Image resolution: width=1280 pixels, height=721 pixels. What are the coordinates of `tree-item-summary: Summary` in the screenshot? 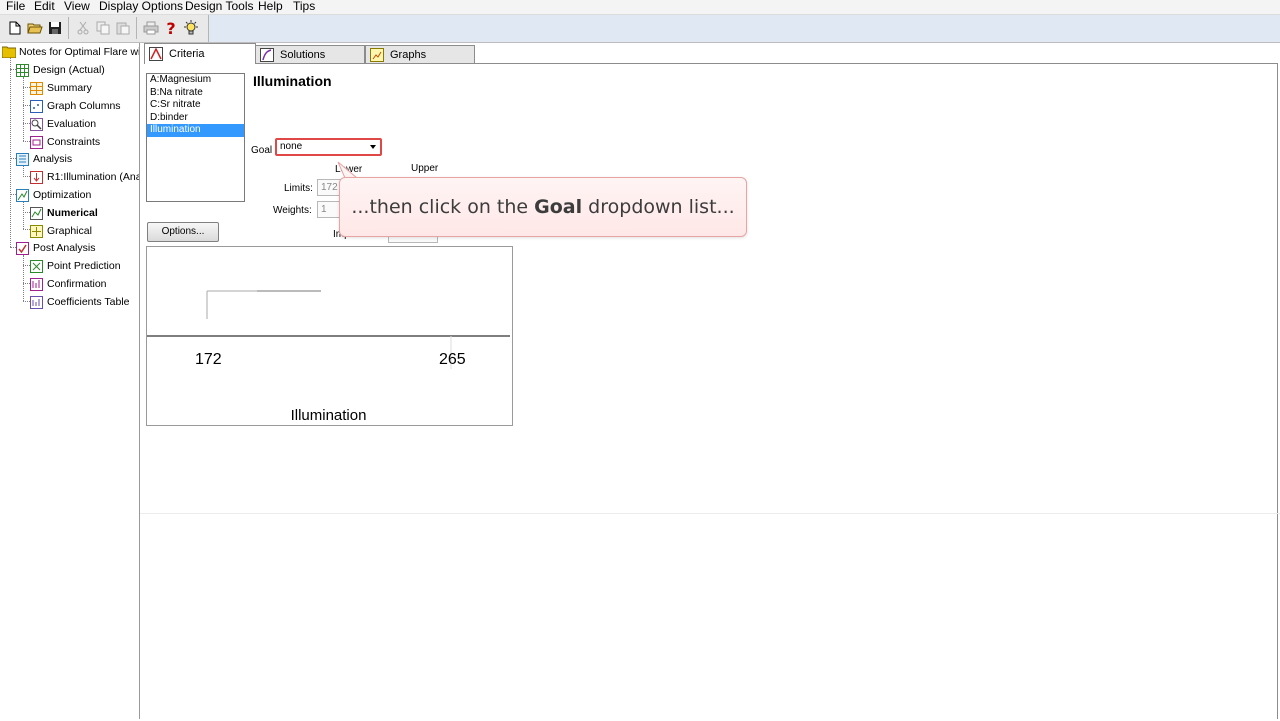 It's located at (61, 88).